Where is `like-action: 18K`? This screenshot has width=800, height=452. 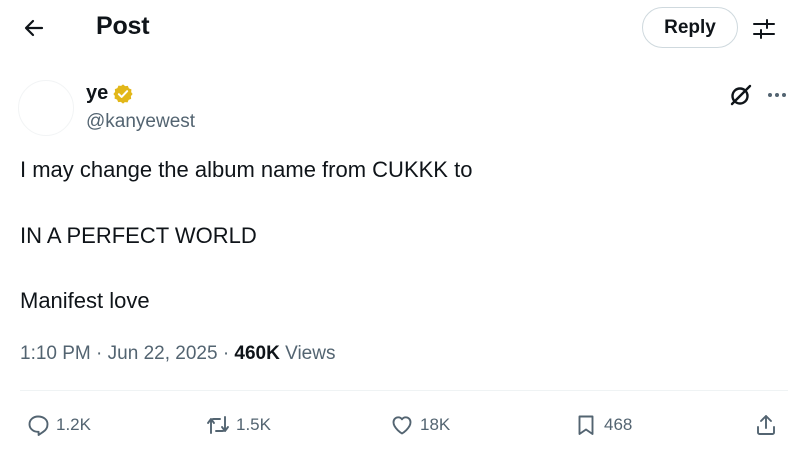 like-action: 18K is located at coordinates (420, 425).